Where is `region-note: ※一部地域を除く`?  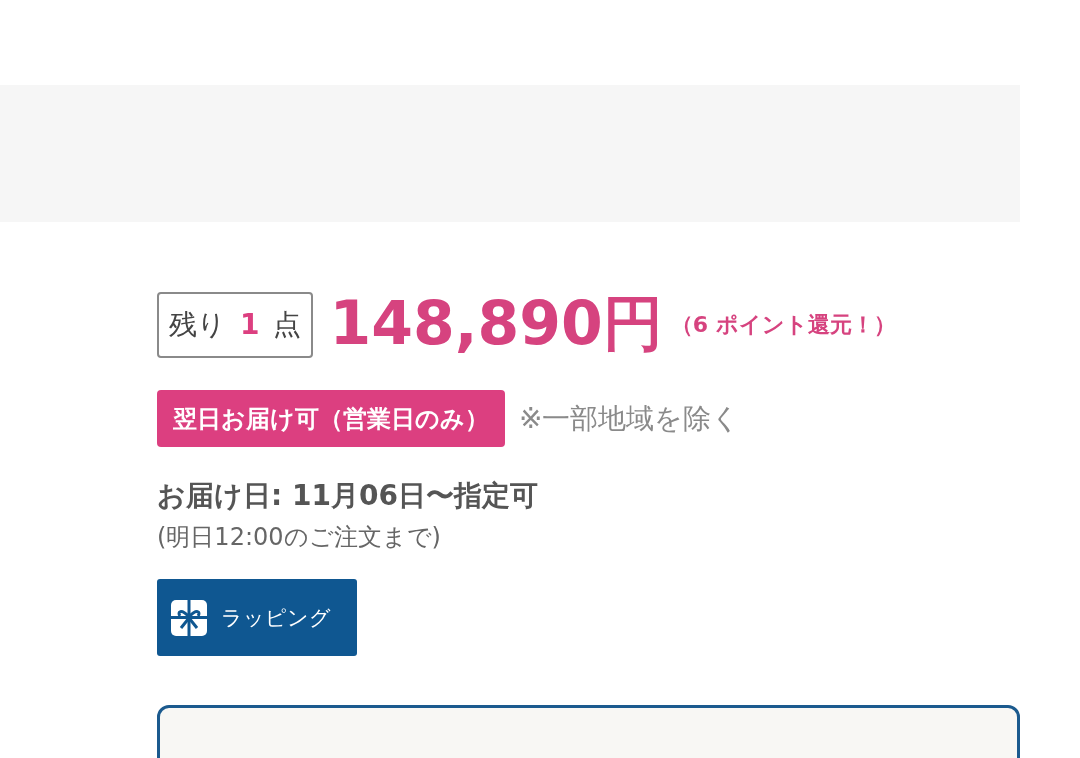 region-note: ※一部地域を除く is located at coordinates (630, 418).